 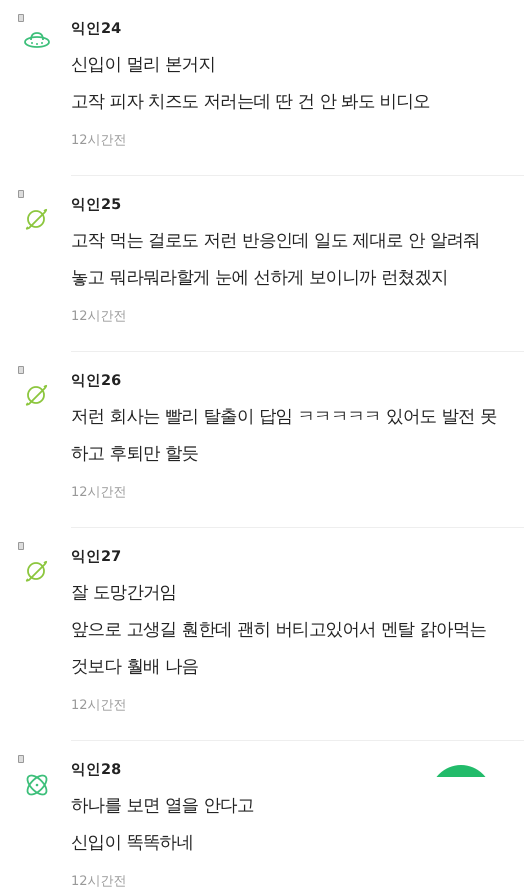 I want to click on comment-text: 저런 회사는 빨리 탈출이 답임 ㅋㅋㅋㅋㅋ 있어도 발전 못하고 후퇴만 할듯, so click(x=284, y=436).